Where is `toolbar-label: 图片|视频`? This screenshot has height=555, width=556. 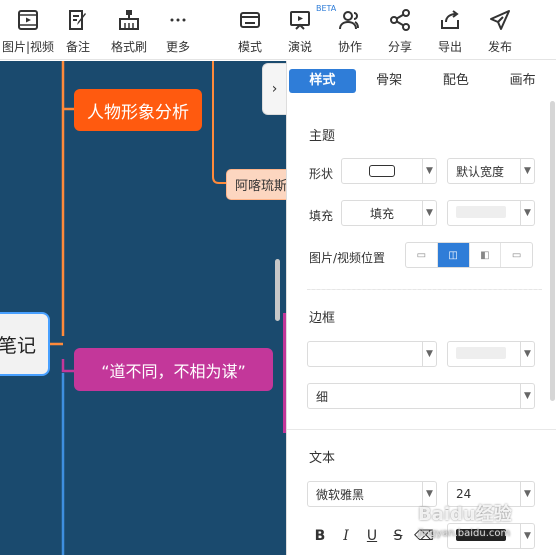
toolbar-label: 图片|视频 is located at coordinates (28, 47).